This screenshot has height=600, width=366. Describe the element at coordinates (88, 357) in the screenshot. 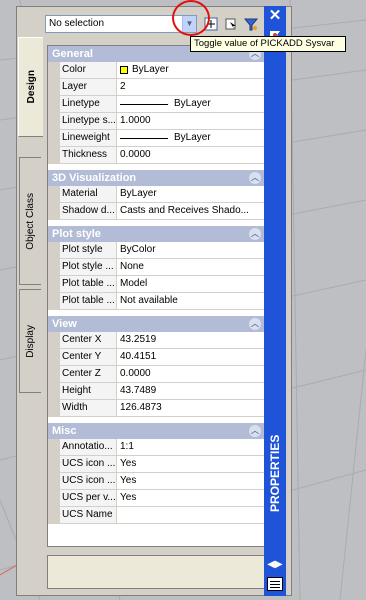

I see `property-name: Center Y` at that location.